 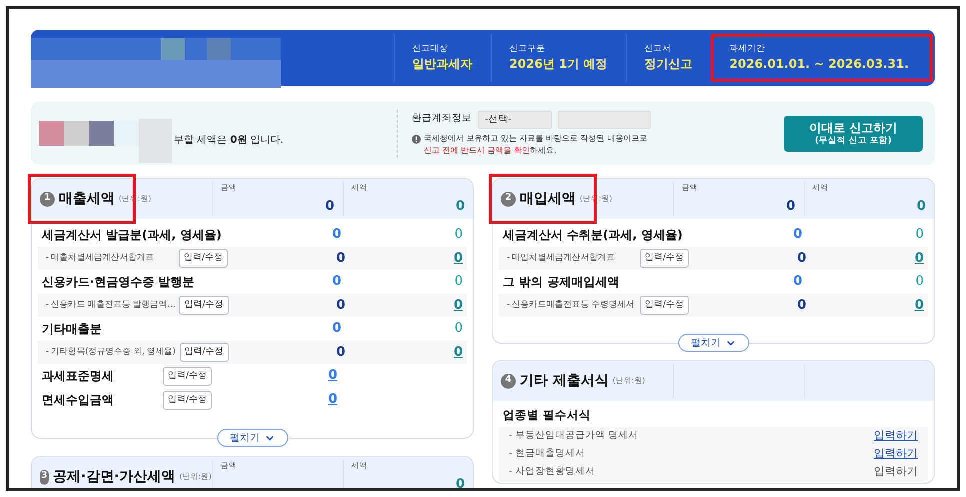 What do you see at coordinates (528, 49) in the screenshot?
I see `header-label: 신고구분` at bounding box center [528, 49].